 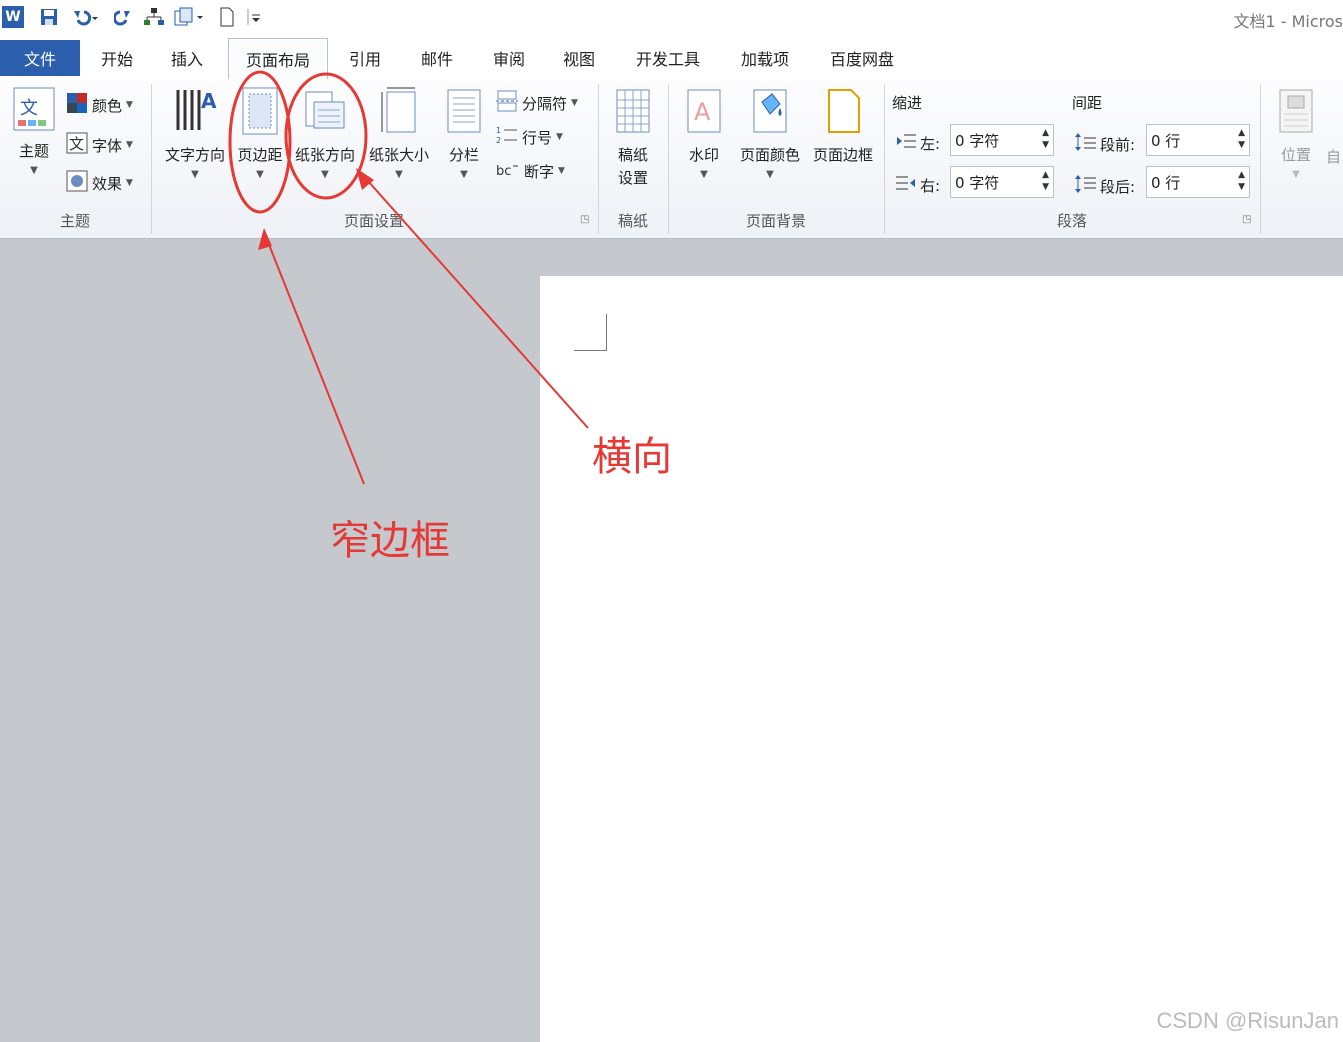 What do you see at coordinates (390, 541) in the screenshot?
I see `annotation-narrow-margin: 窄边框` at bounding box center [390, 541].